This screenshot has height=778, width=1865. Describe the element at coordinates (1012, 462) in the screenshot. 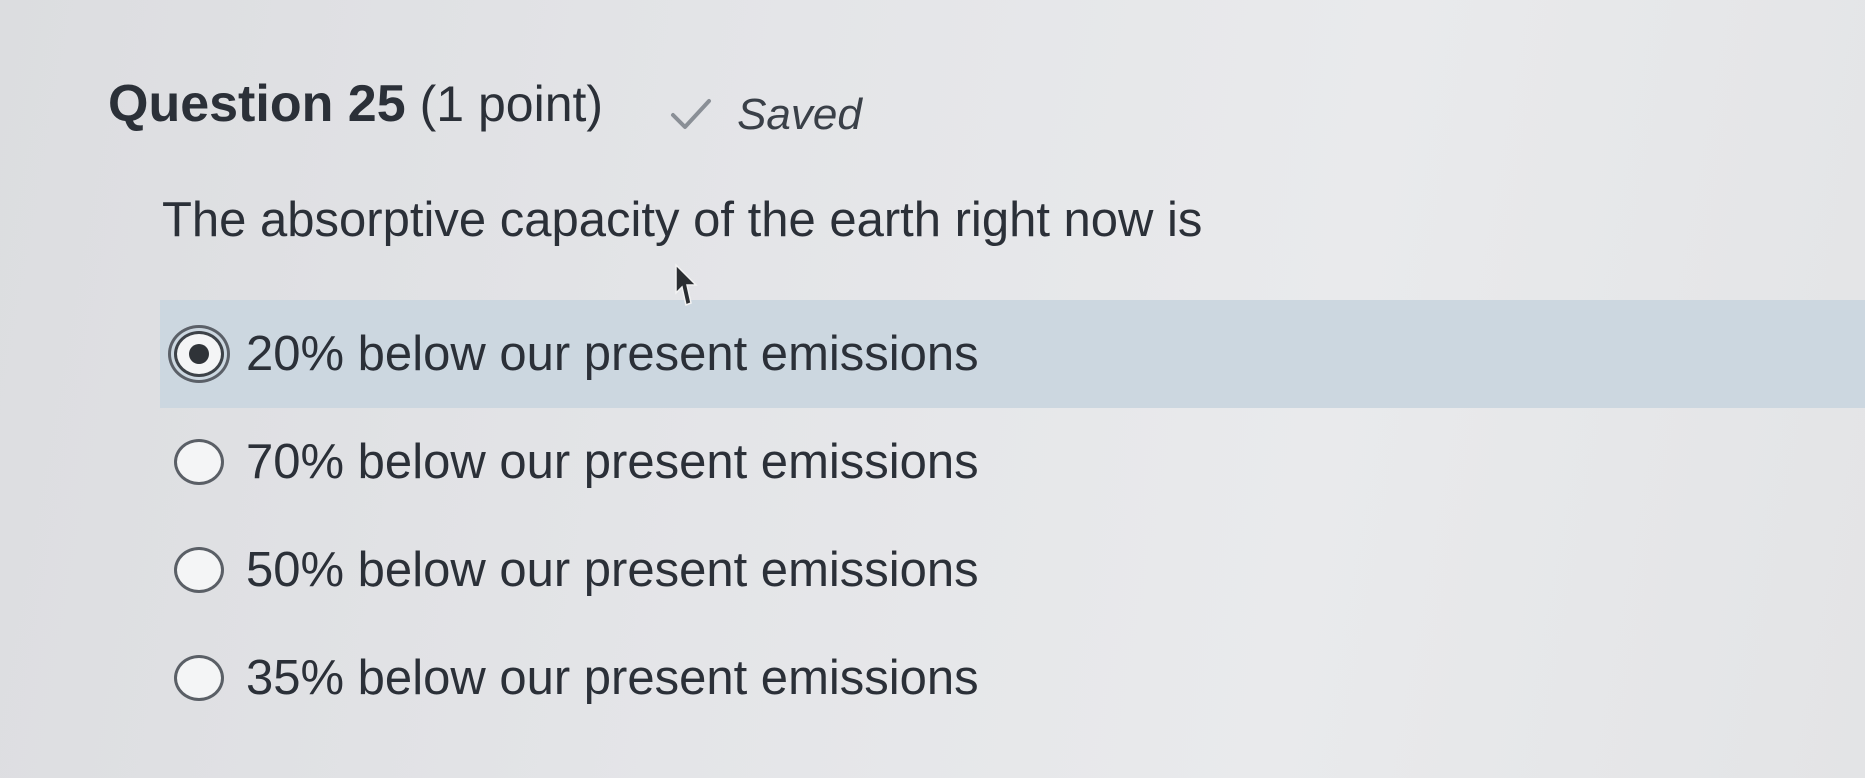

I see `answer-option-2: 70% below our present emissions` at that location.